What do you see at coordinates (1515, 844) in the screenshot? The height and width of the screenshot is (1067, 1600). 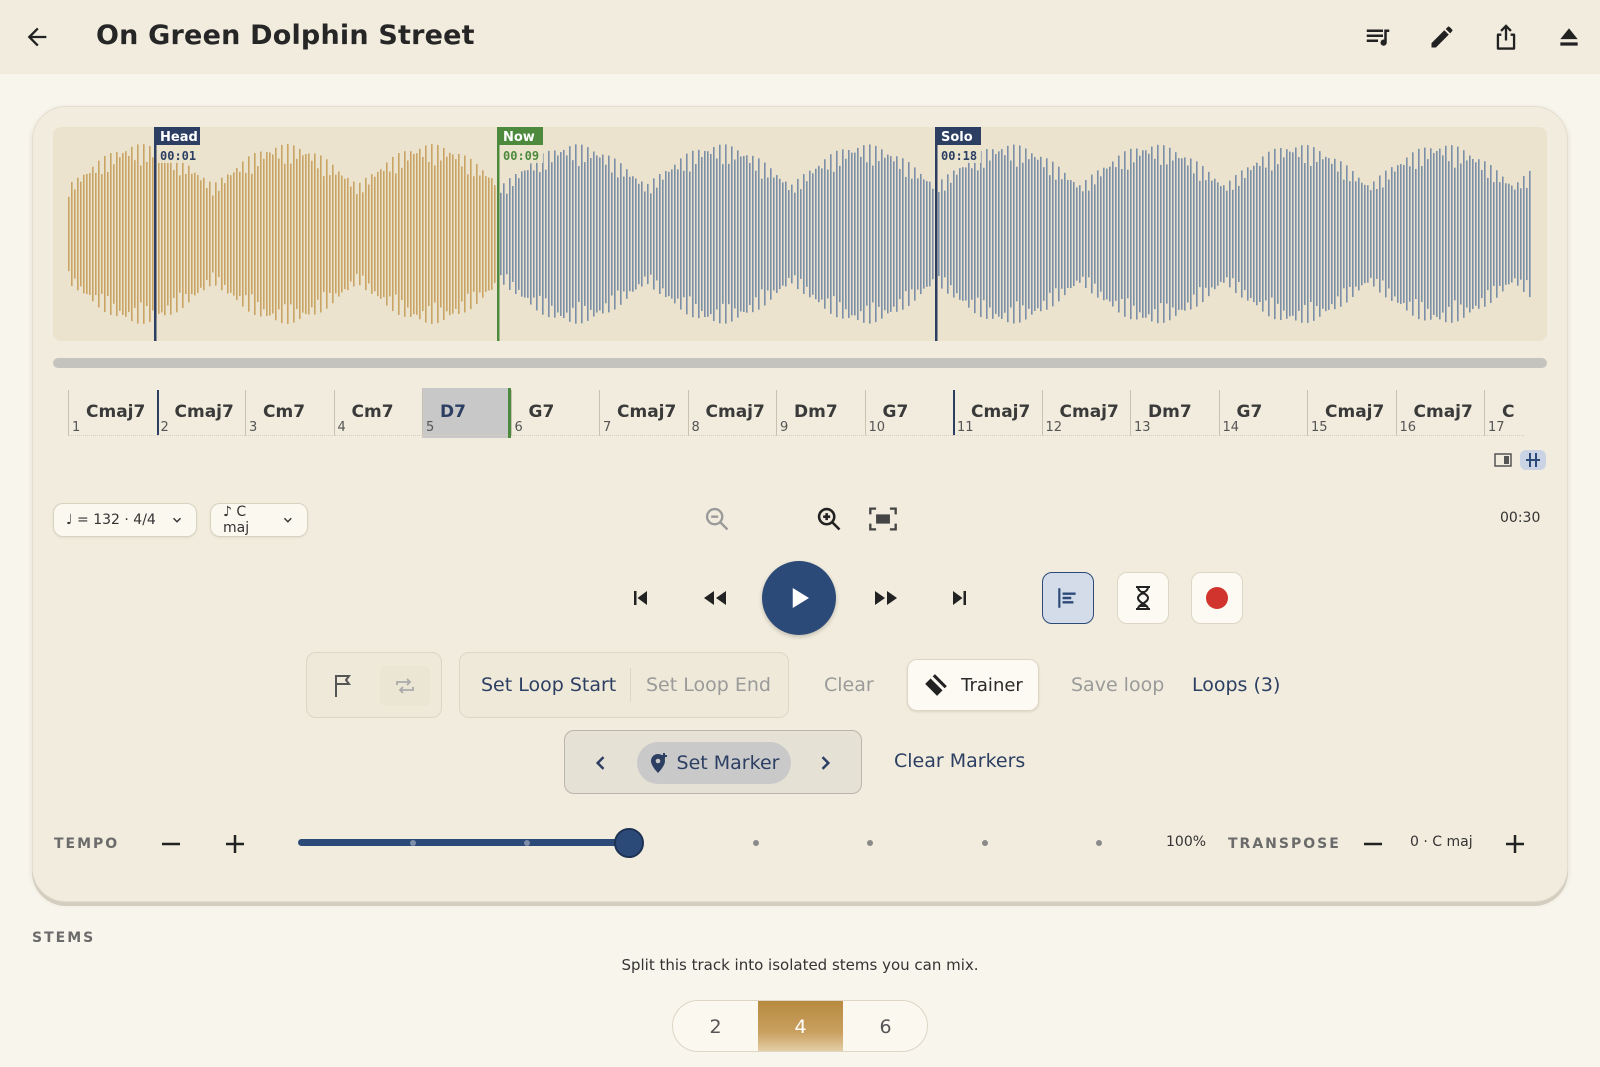 I see `transpose-up-button` at bounding box center [1515, 844].